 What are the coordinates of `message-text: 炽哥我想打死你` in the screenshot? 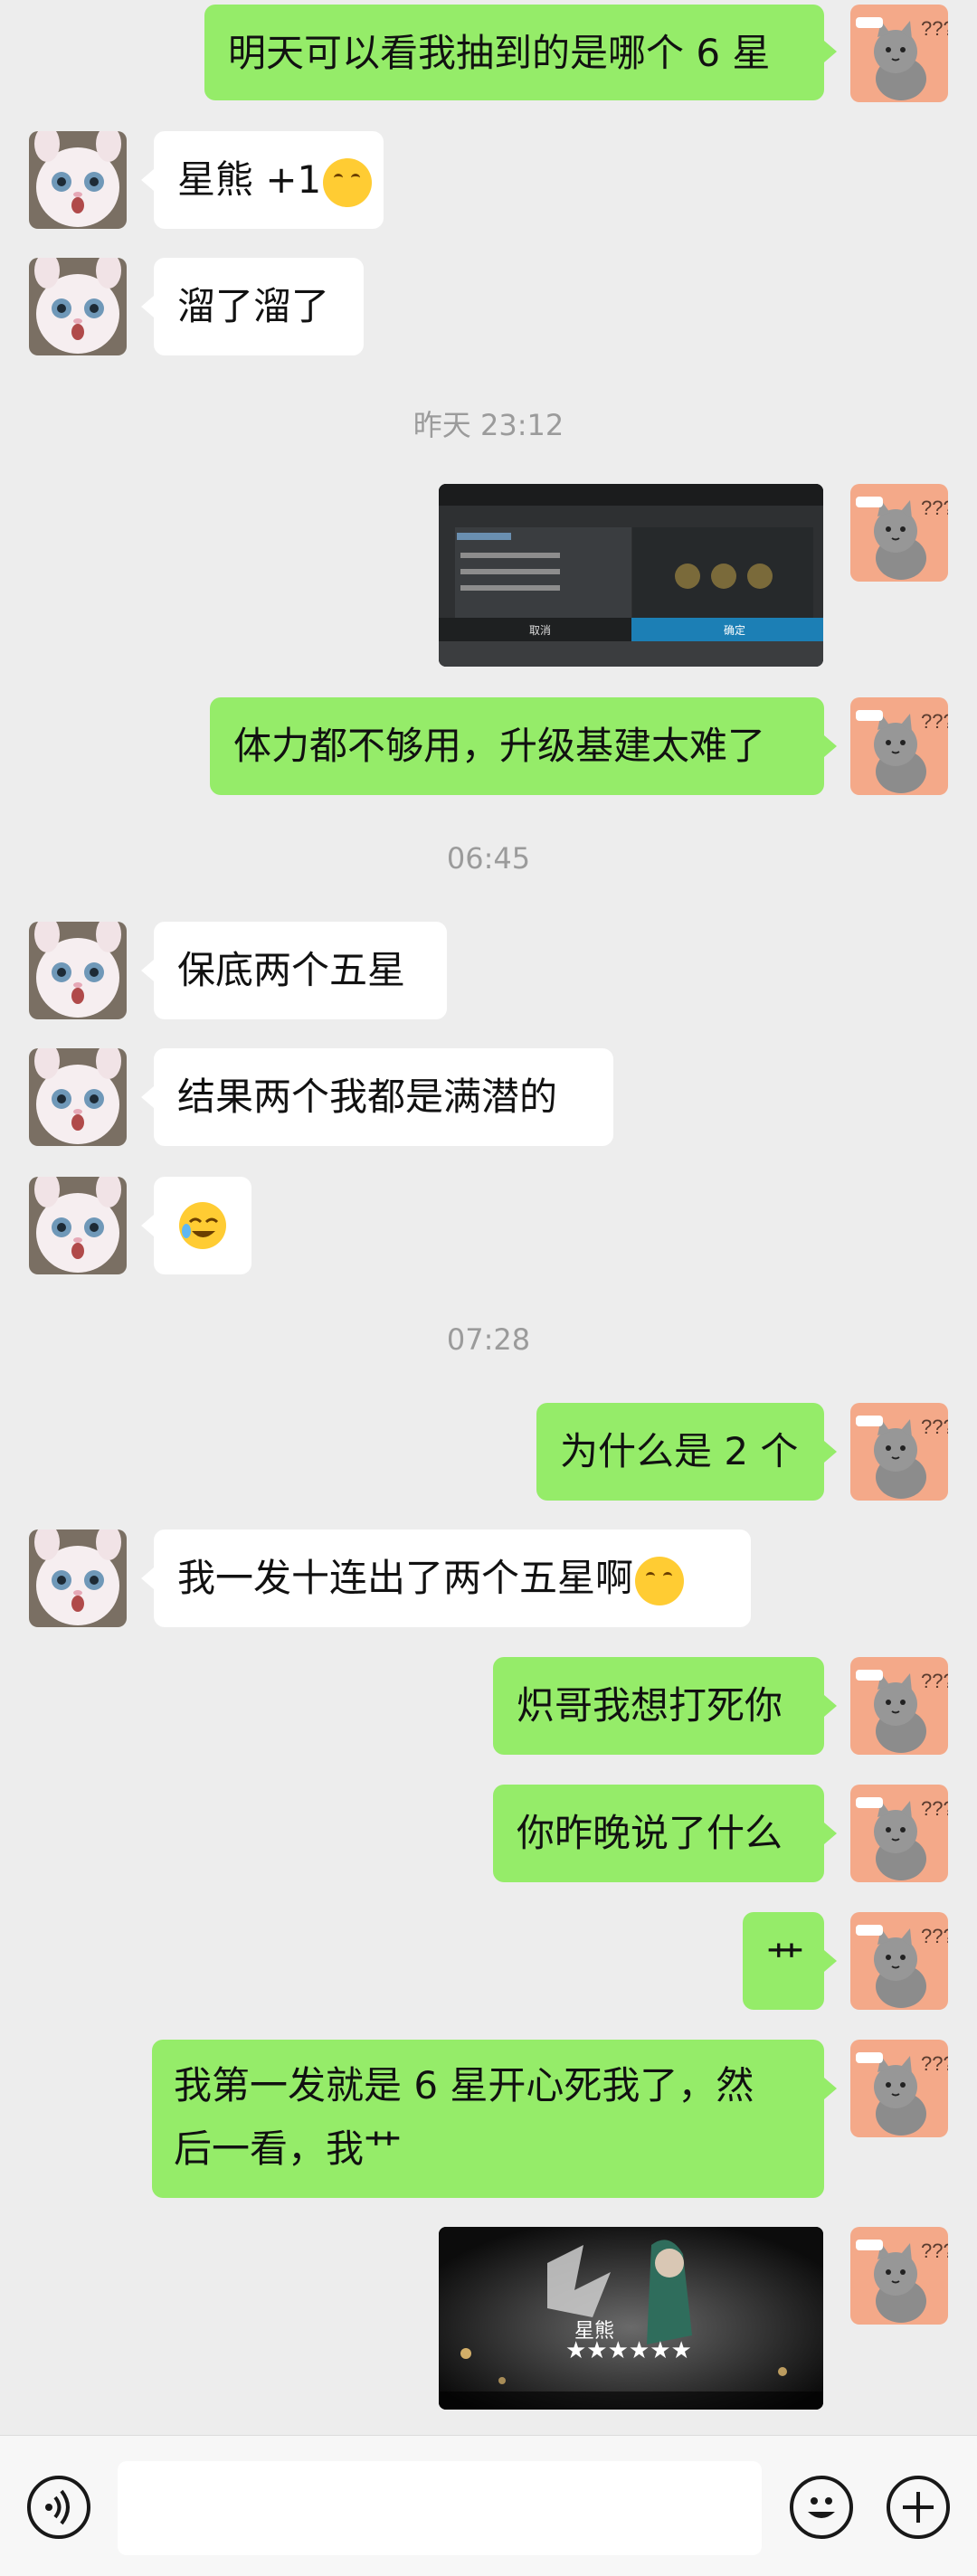 It's located at (650, 1706).